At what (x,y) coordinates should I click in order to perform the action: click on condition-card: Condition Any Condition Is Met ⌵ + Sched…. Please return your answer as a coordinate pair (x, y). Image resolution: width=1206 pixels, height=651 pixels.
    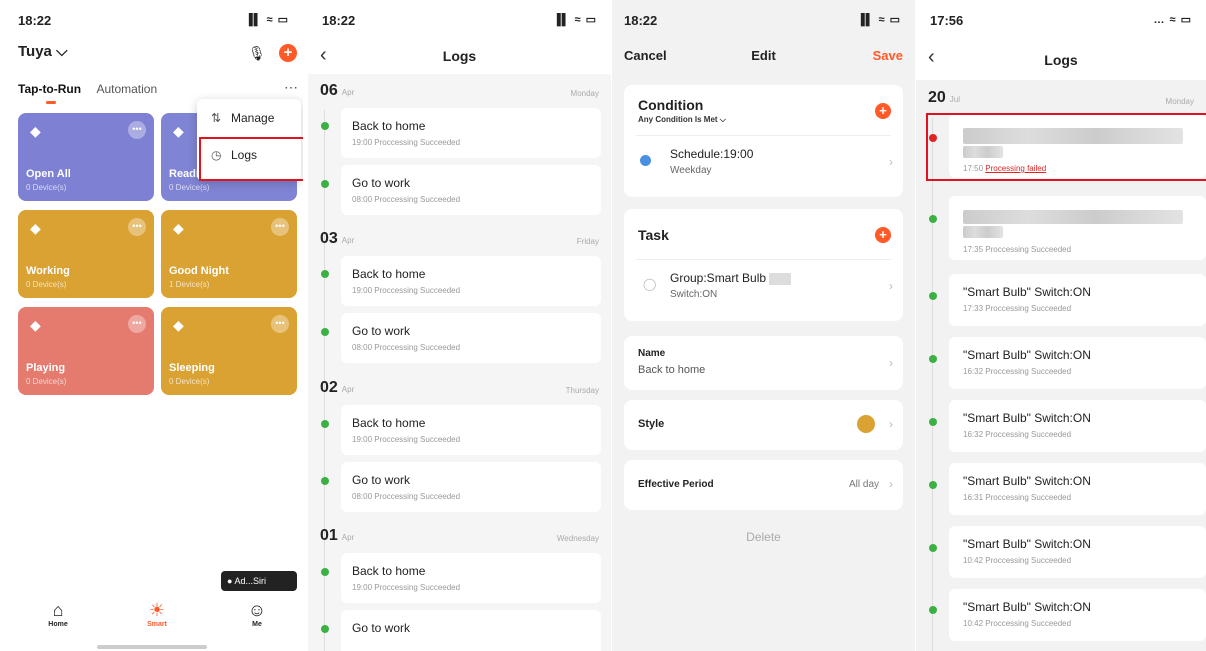
    Looking at the image, I should click on (763, 141).